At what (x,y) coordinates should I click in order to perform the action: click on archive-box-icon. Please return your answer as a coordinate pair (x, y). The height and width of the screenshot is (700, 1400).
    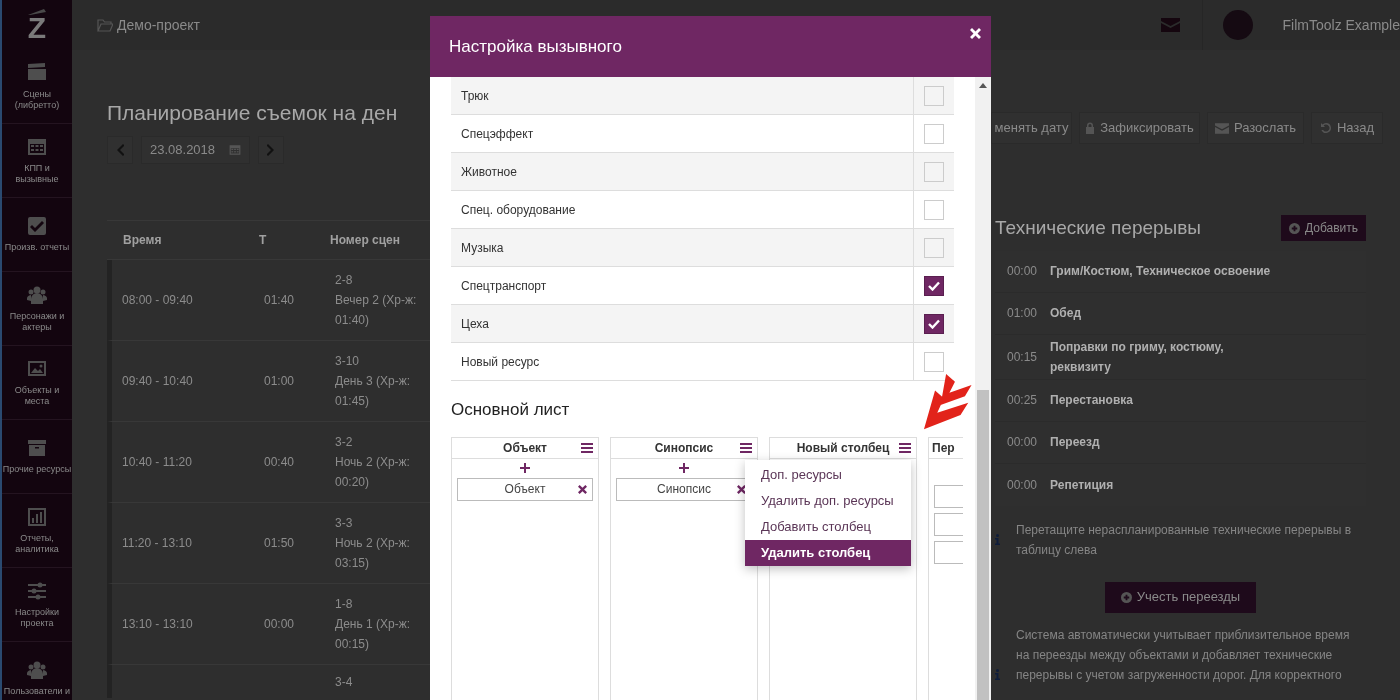
    Looking at the image, I should click on (37, 448).